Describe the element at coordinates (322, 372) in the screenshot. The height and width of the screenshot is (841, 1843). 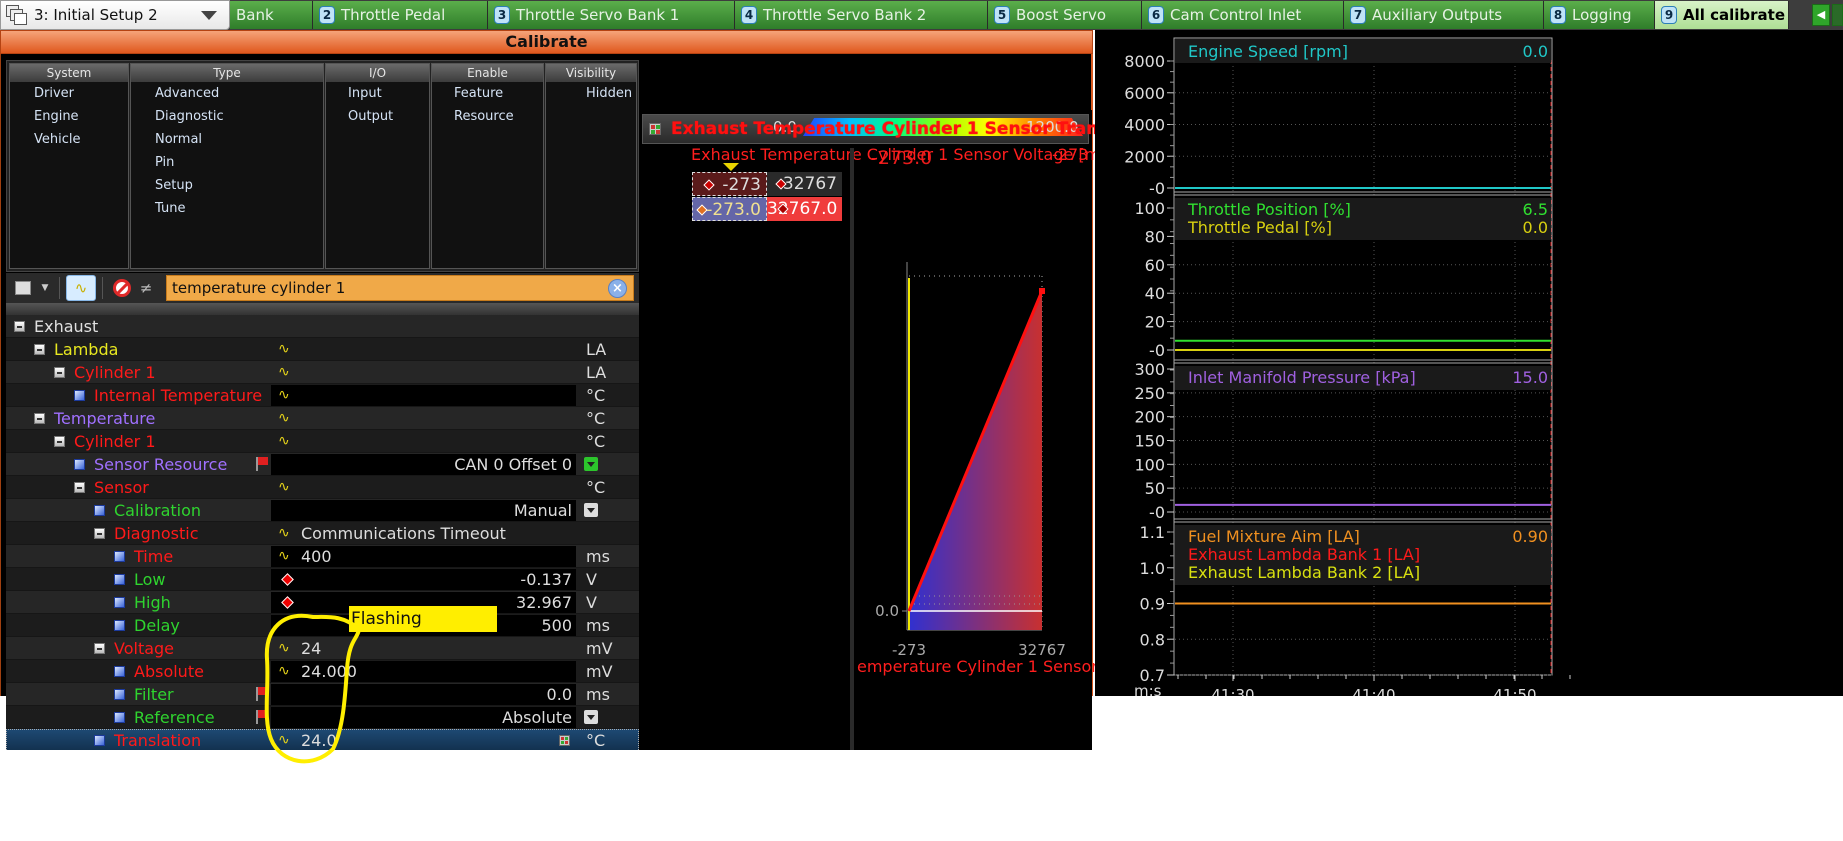
I see `tree-row: Cylinder 1 ∿ LA` at that location.